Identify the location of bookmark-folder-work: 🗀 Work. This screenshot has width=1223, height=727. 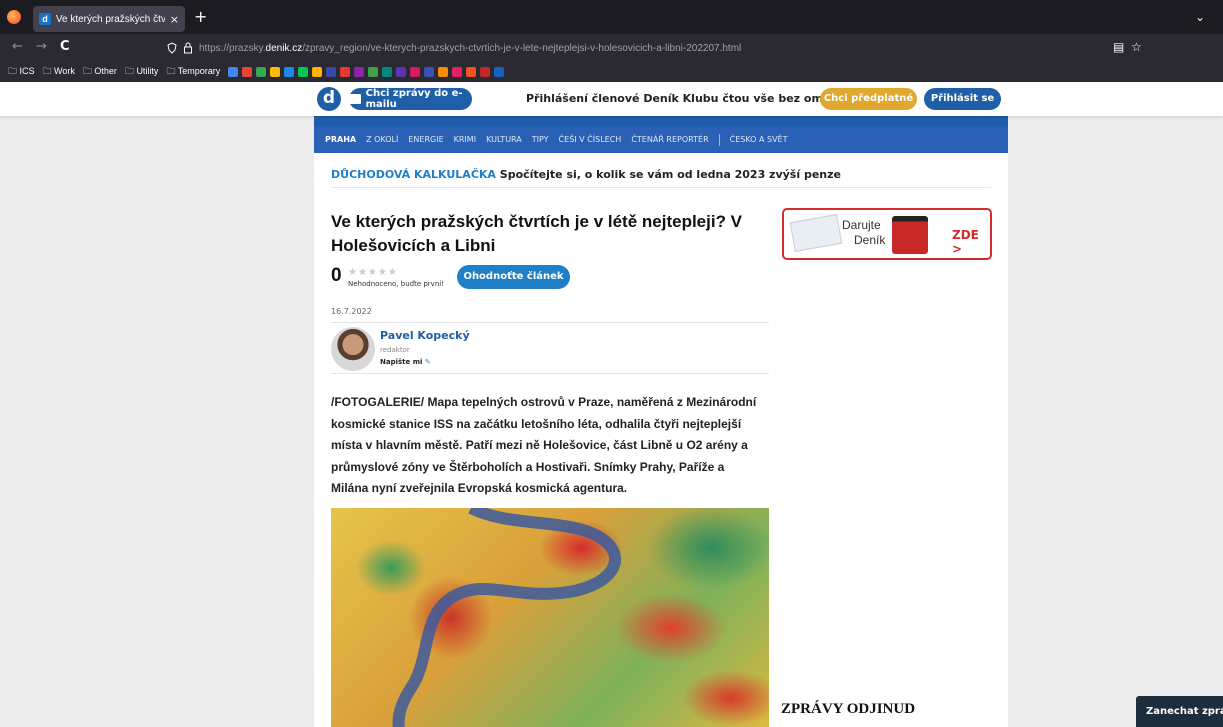
(59, 72).